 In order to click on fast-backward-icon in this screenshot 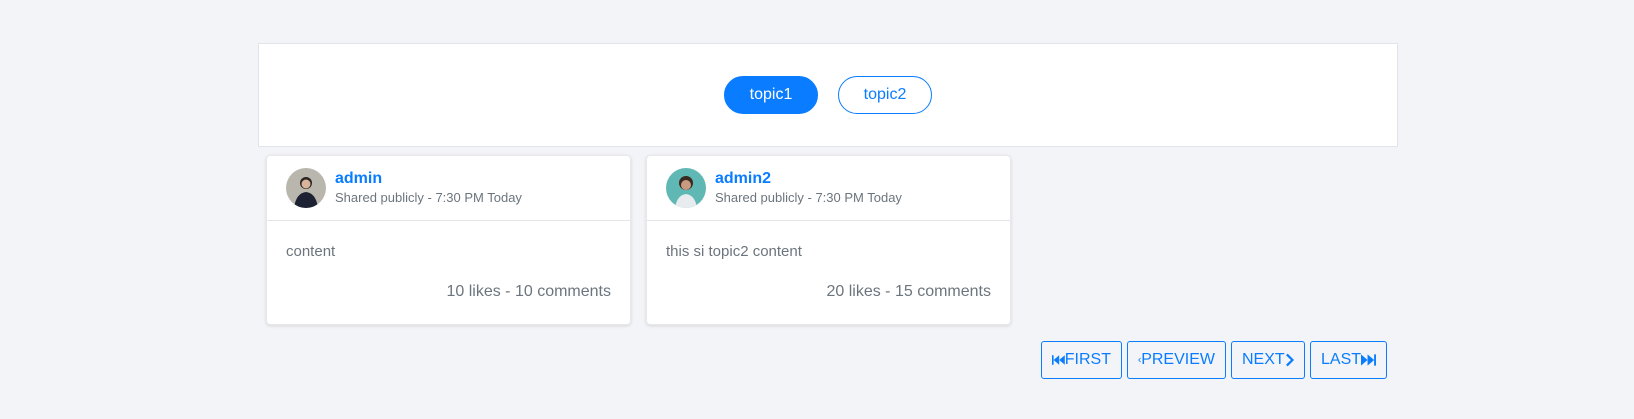, I will do `click(1058, 360)`.